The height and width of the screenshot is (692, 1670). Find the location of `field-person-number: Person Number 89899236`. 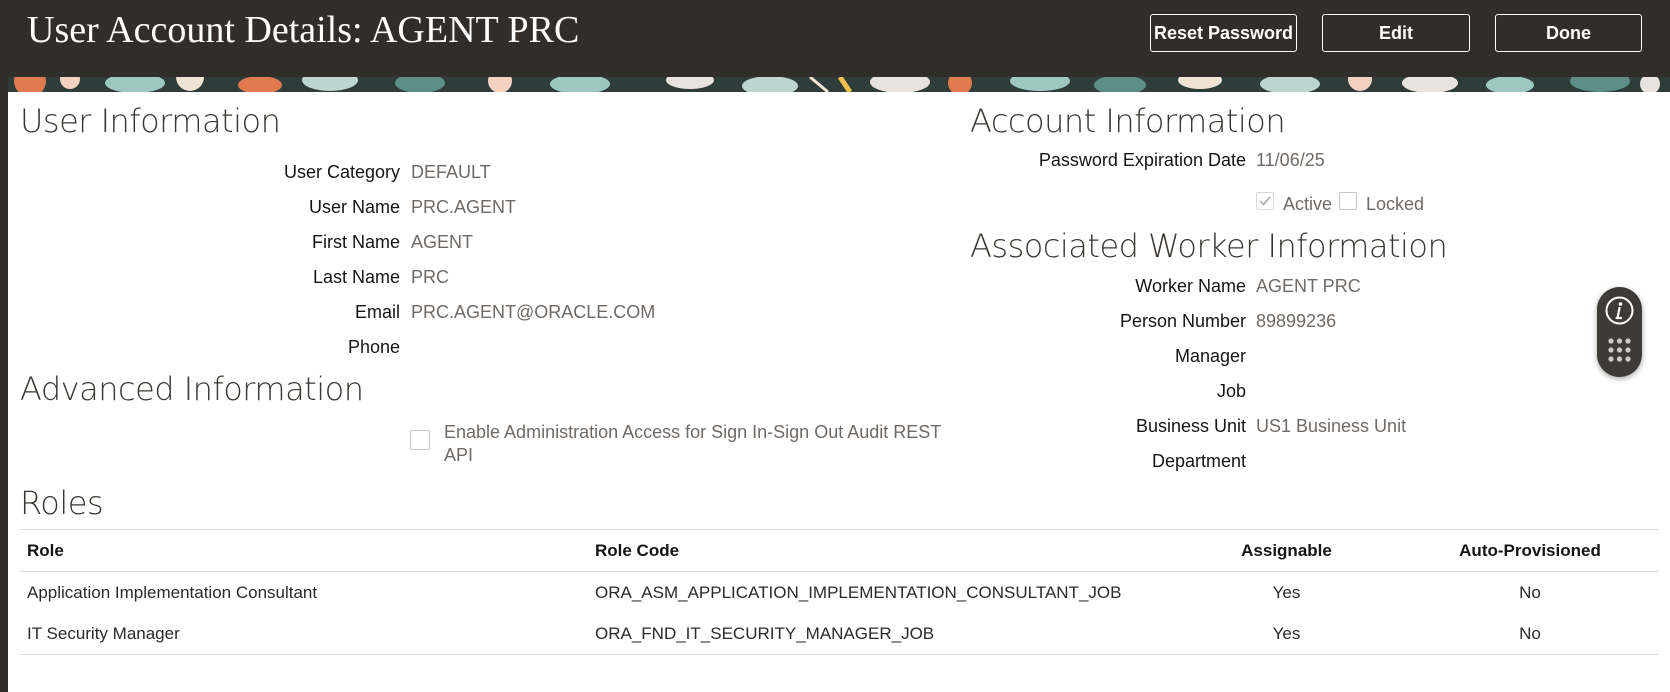

field-person-number: Person Number 89899236 is located at coordinates (1285, 323).